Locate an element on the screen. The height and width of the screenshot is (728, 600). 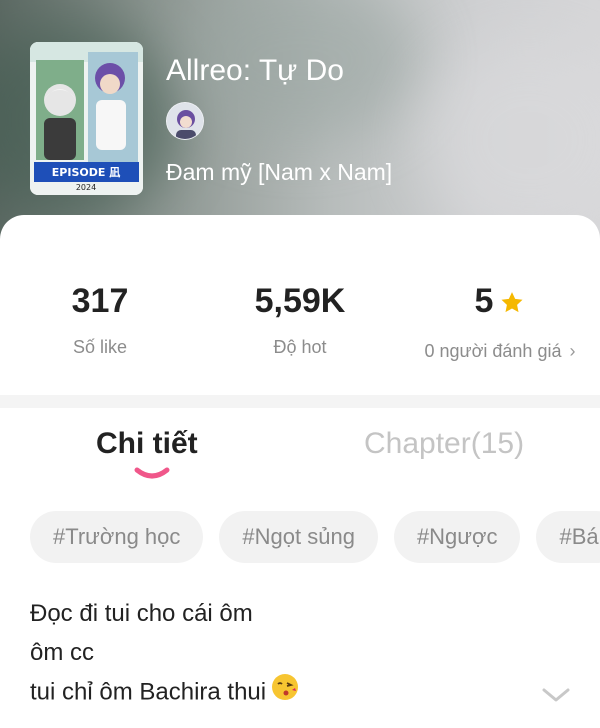
kissing-face-emoji-icon is located at coordinates (285, 693).